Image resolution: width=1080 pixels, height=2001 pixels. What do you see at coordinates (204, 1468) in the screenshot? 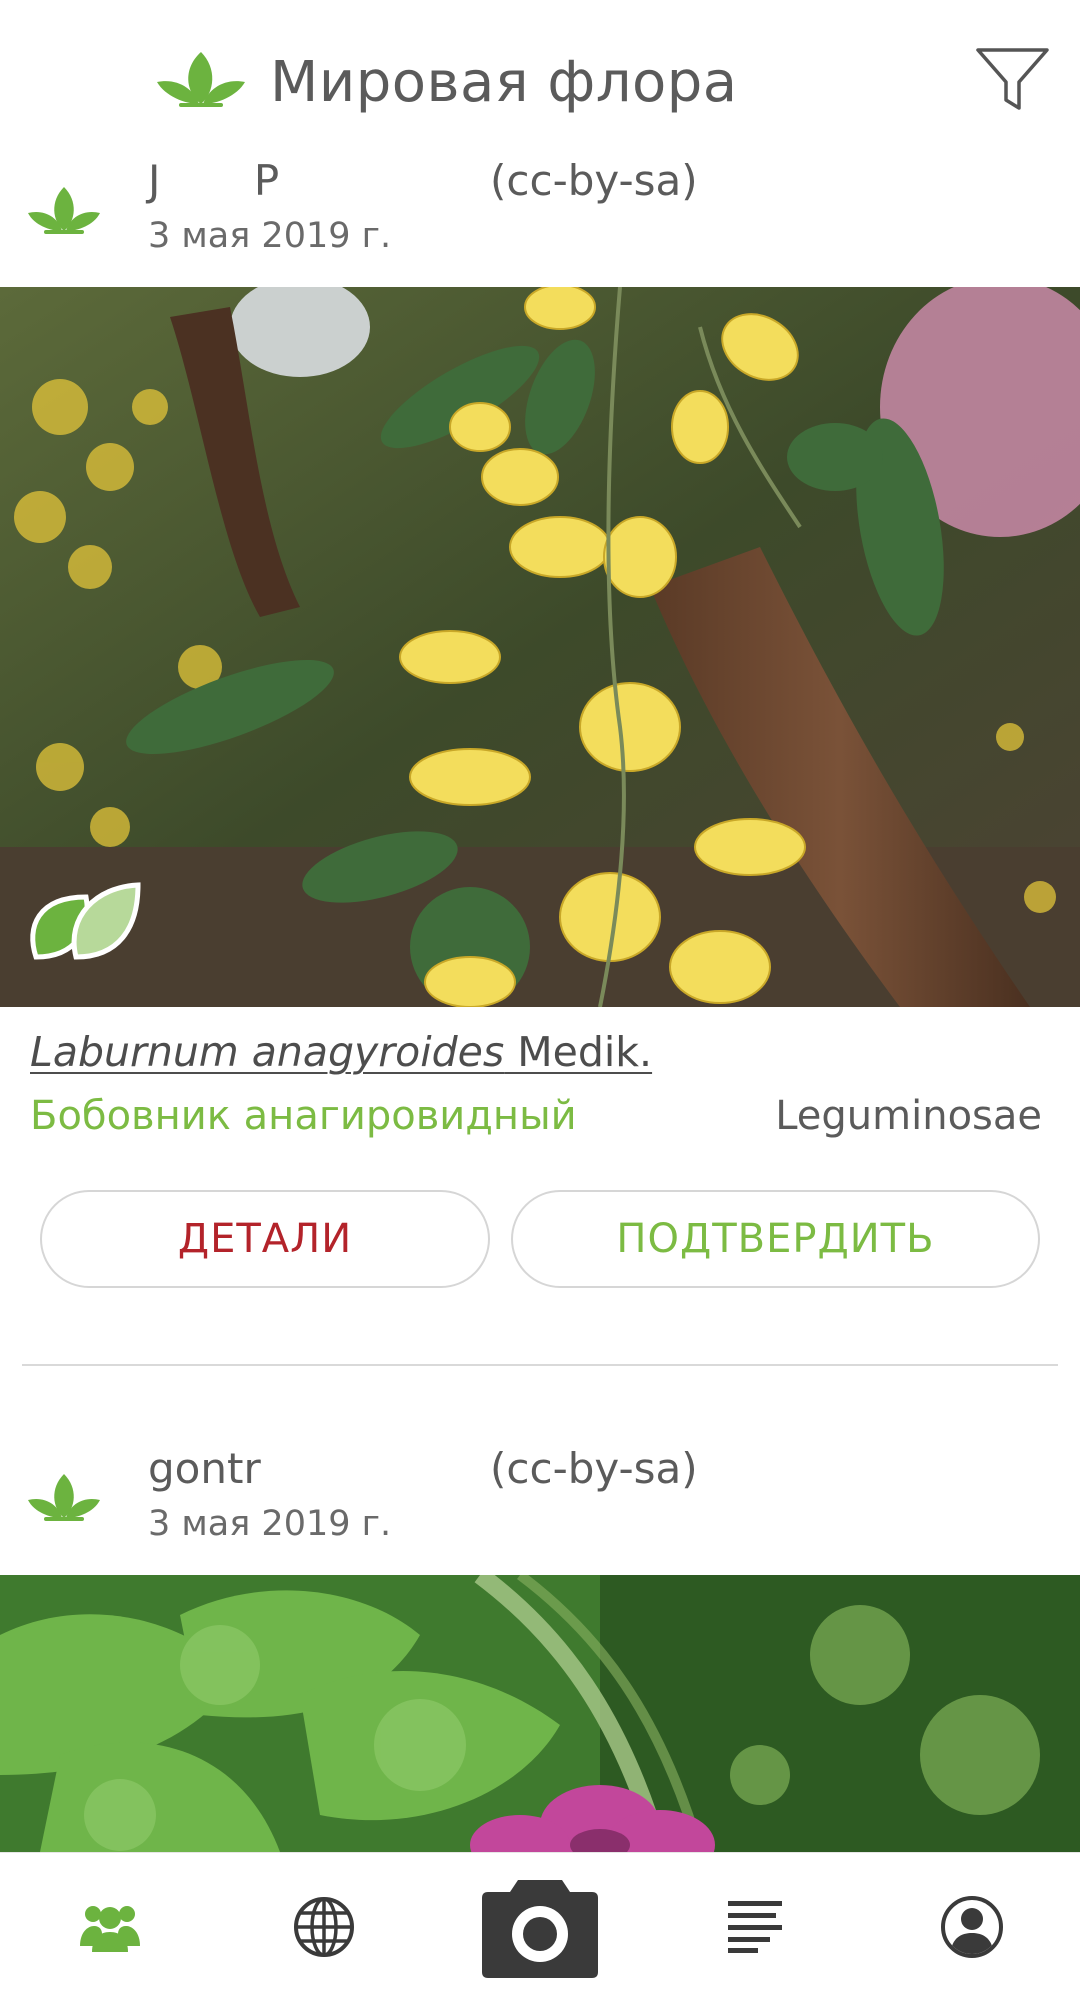
I see `author-name: gontr` at bounding box center [204, 1468].